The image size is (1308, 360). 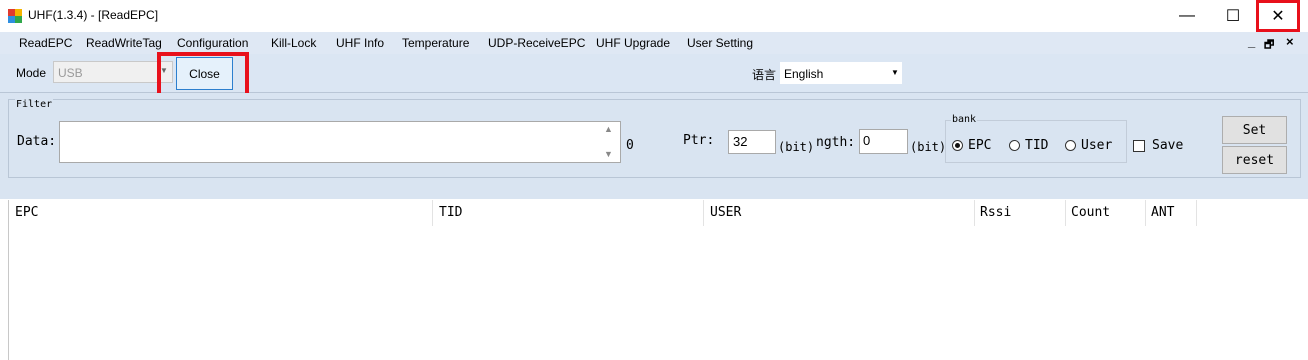 I want to click on close-icon: ✕, so click(x=1278, y=16).